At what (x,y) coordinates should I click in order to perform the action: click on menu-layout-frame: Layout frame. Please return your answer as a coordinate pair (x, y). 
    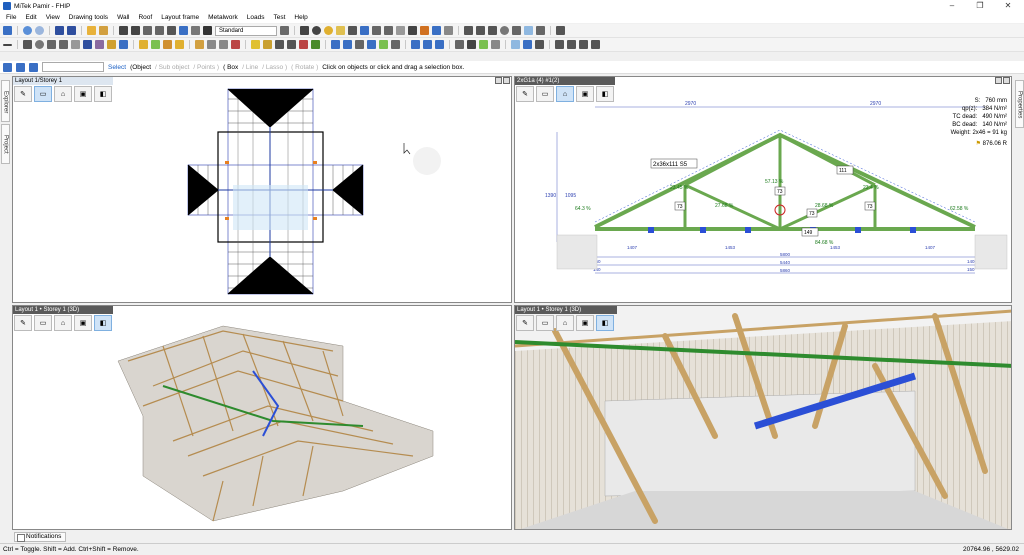
    Looking at the image, I should click on (180, 17).